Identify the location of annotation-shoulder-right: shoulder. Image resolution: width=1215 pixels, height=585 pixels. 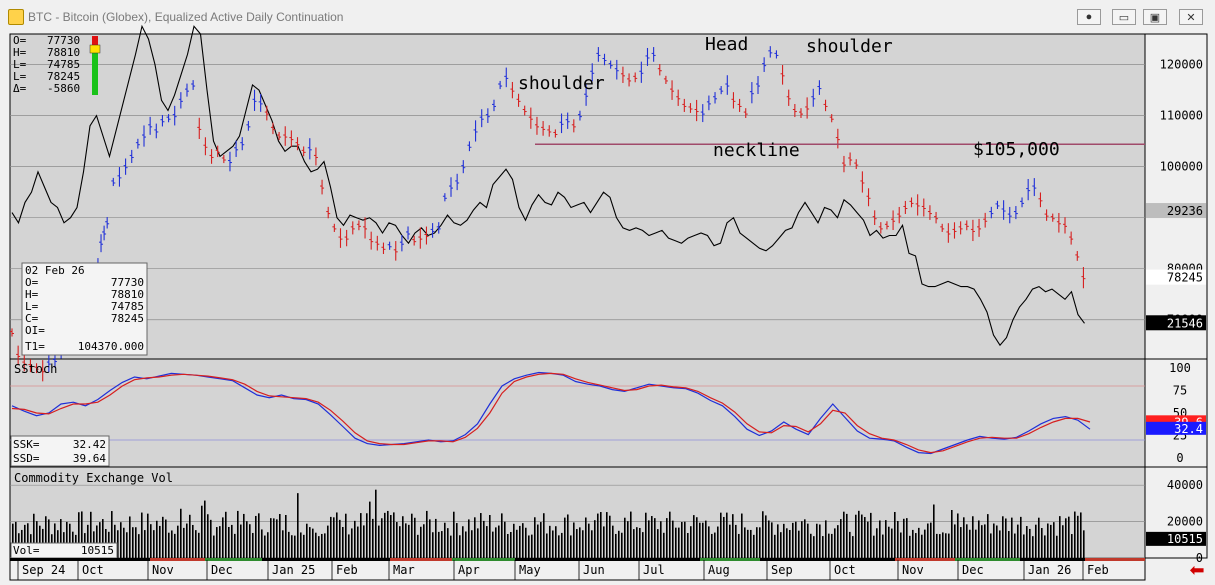
(849, 46).